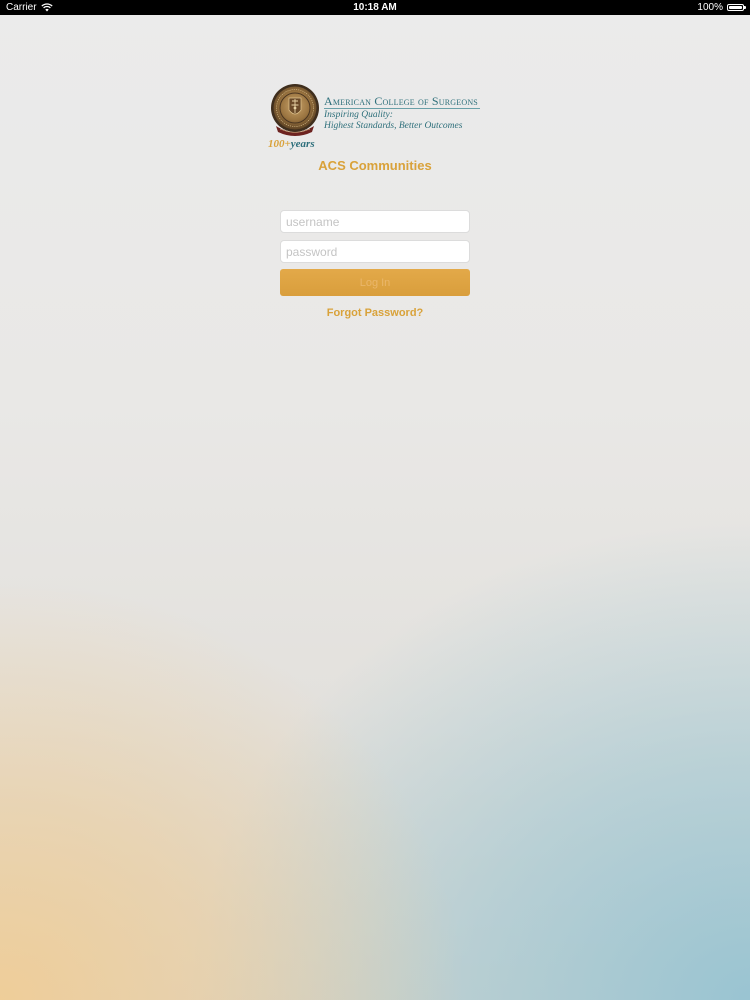 The height and width of the screenshot is (1000, 750). I want to click on logo-tagline-line2: Highest Standards, Better Outcomes, so click(393, 126).